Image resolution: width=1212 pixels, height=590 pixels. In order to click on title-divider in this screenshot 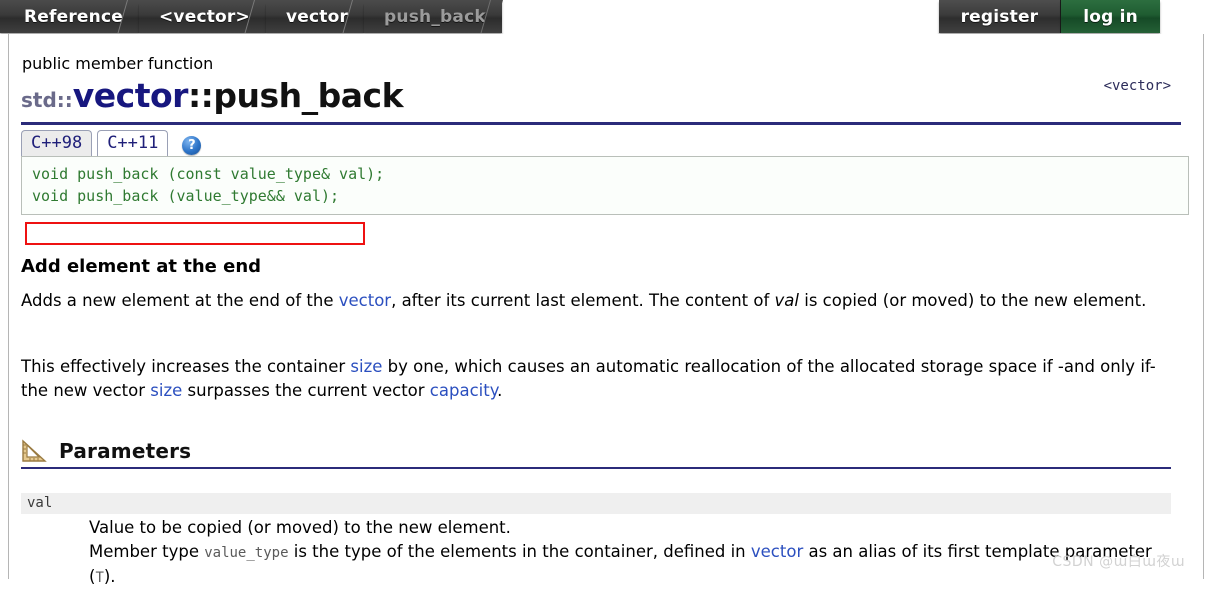, I will do `click(601, 123)`.